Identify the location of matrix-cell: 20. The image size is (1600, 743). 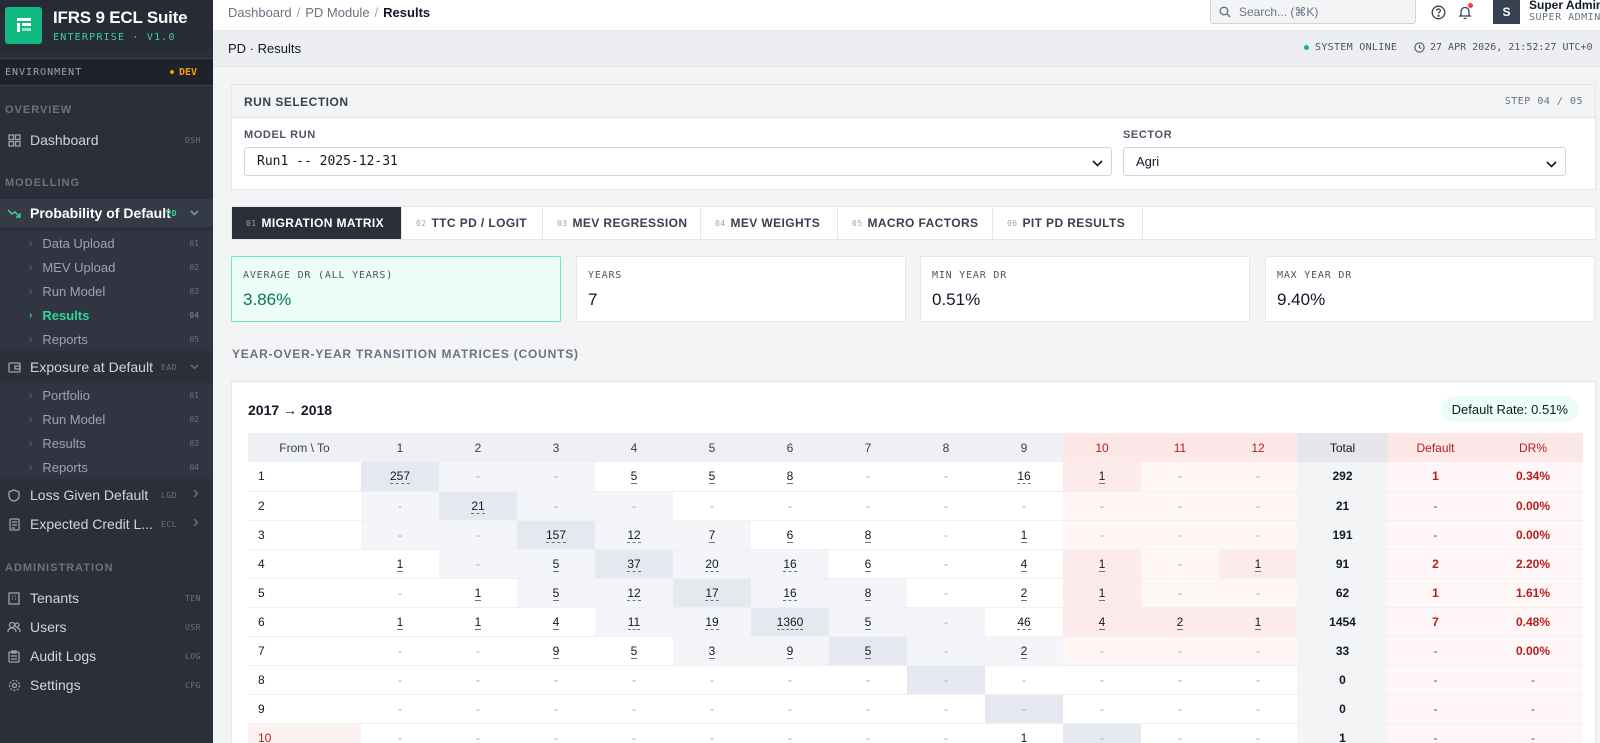
(712, 564).